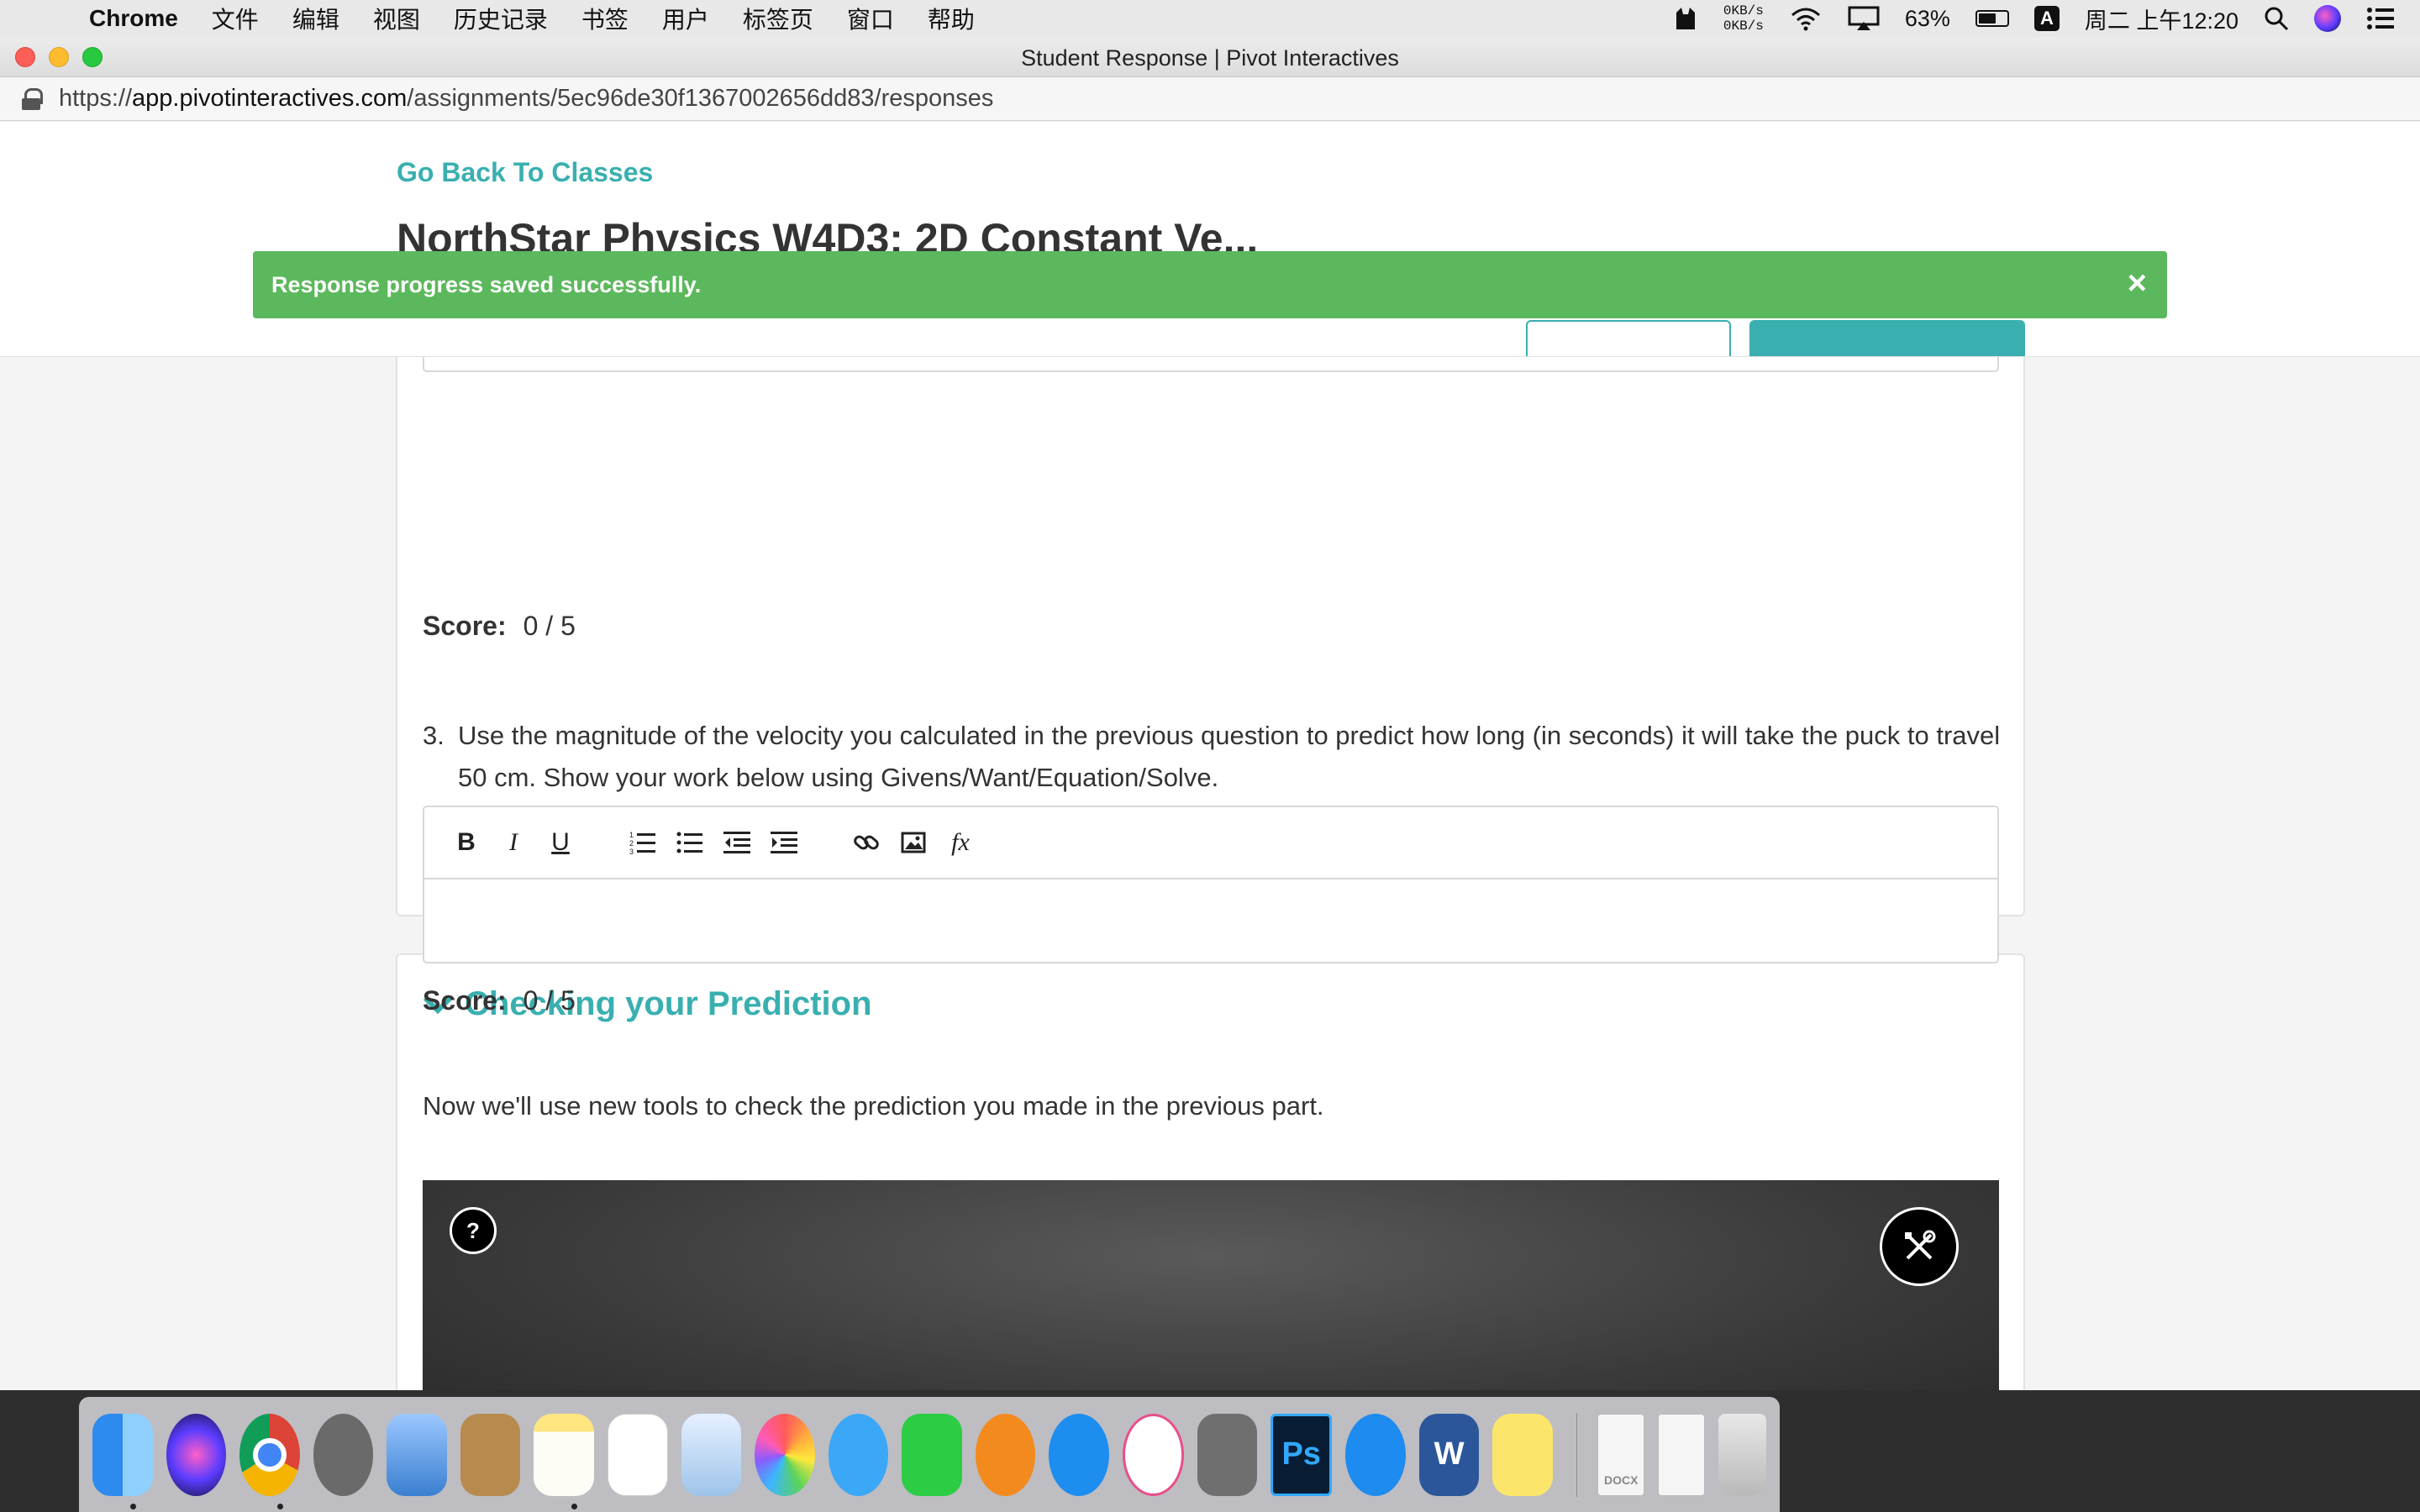 This screenshot has height=1512, width=2420. What do you see at coordinates (2381, 18) in the screenshot?
I see `notification-center-icon` at bounding box center [2381, 18].